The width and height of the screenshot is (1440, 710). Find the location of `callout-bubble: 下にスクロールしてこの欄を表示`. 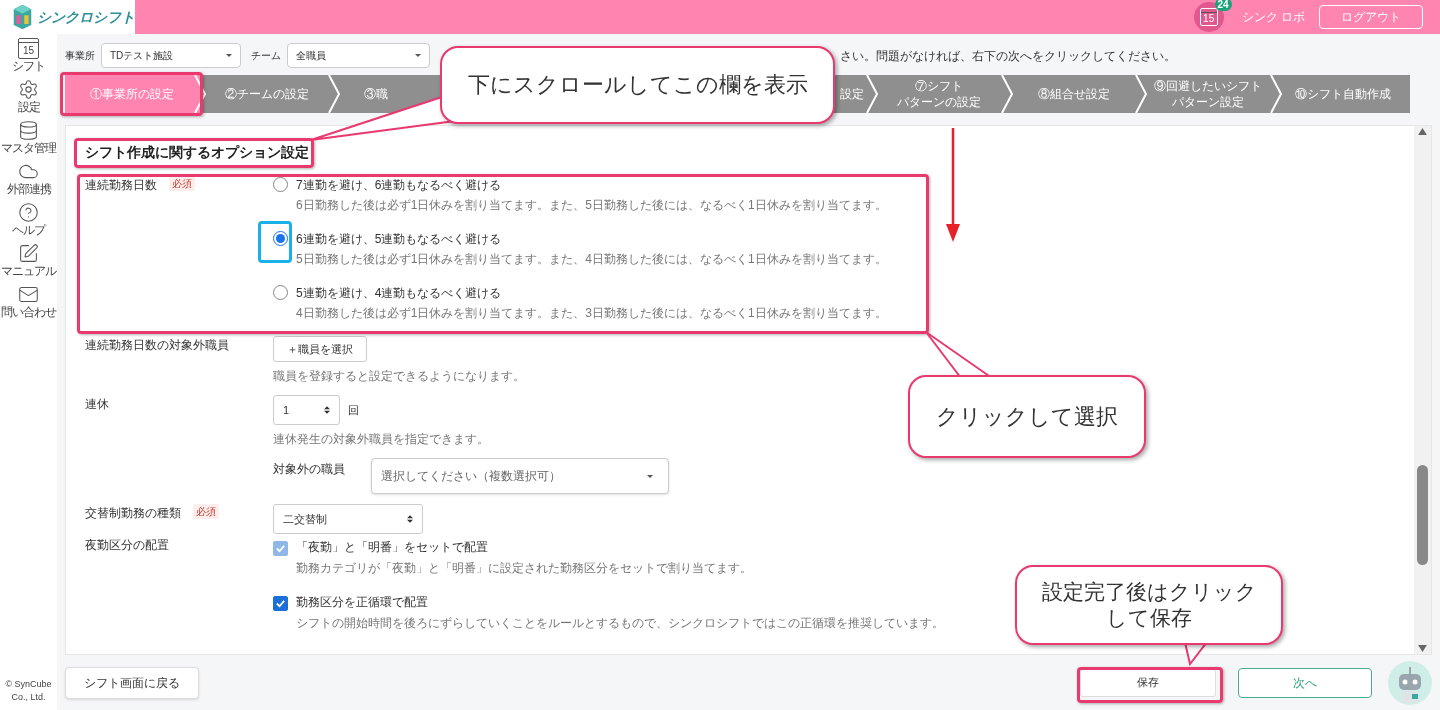

callout-bubble: 下にスクロールしてこの欄を表示 is located at coordinates (637, 85).